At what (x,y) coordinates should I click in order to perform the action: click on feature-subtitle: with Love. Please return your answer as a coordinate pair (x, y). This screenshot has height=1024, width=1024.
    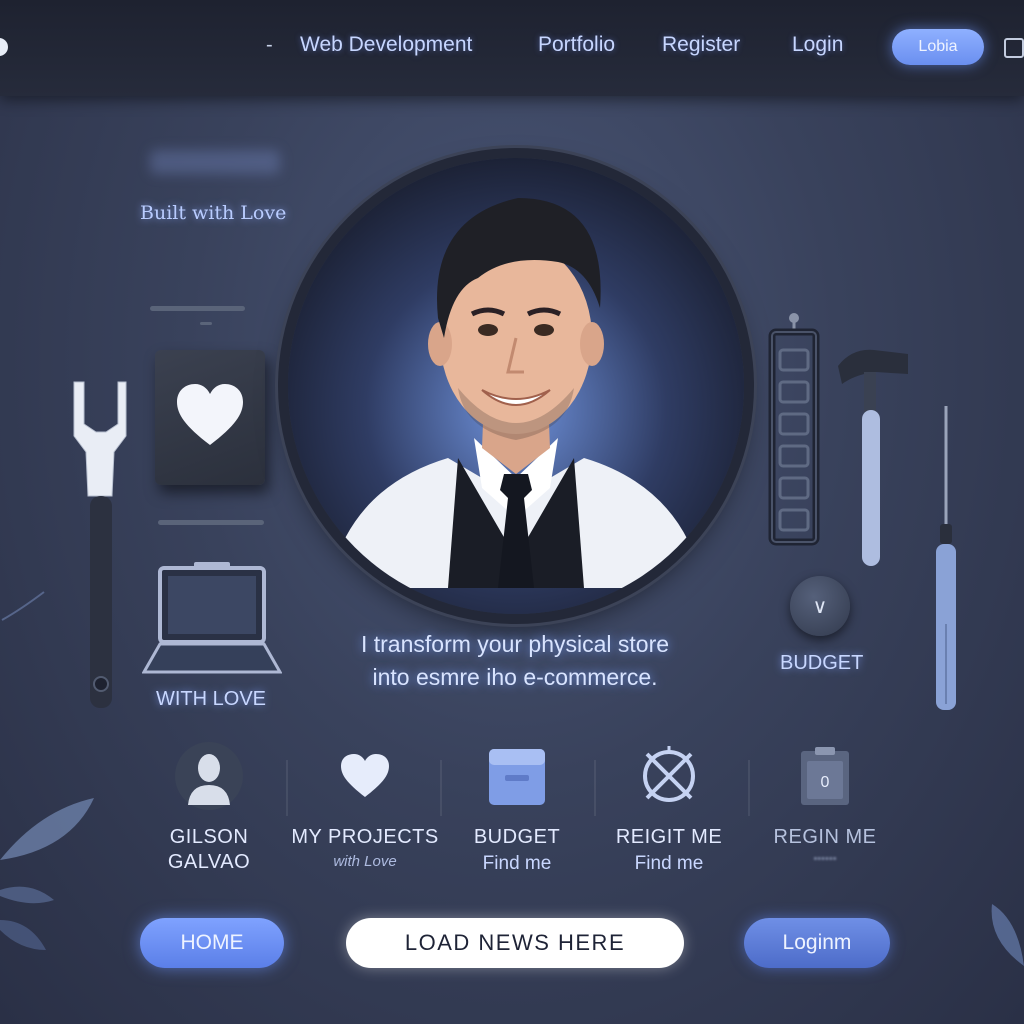
    Looking at the image, I should click on (365, 861).